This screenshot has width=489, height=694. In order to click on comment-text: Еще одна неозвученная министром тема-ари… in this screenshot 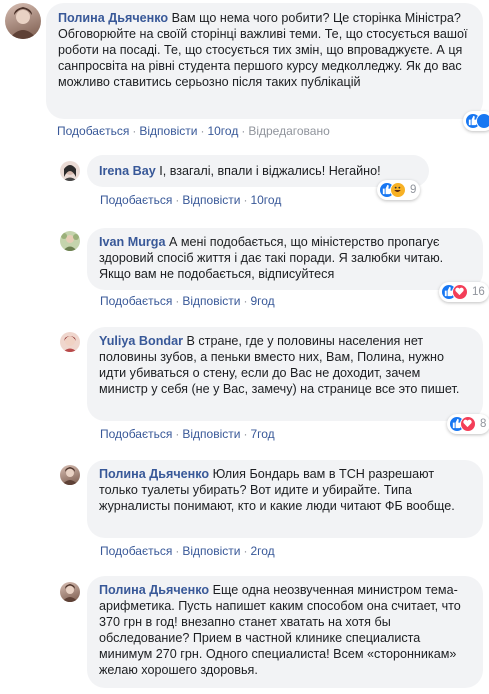, I will do `click(280, 630)`.